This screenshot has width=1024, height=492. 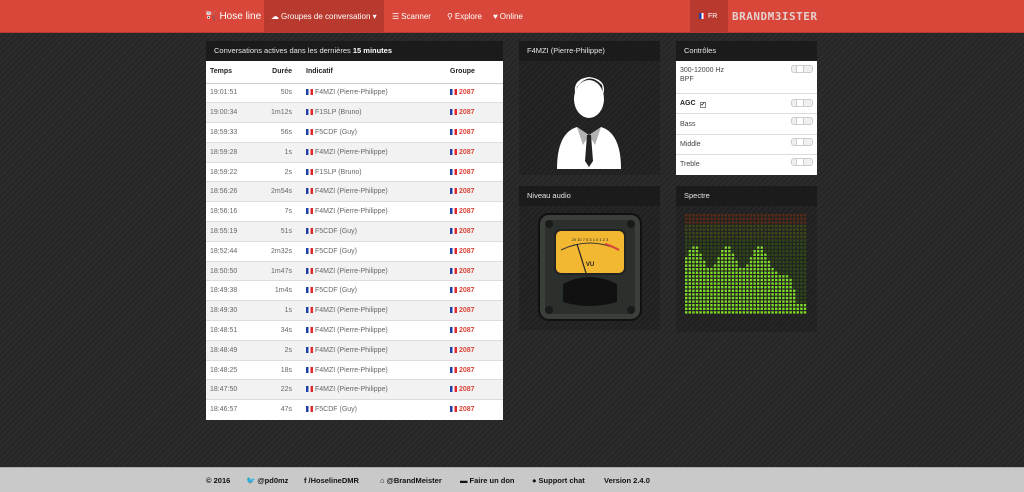 I want to click on table-row: 18:49:38 1m4s F5CDF (Guy) 2087, so click(x=354, y=290).